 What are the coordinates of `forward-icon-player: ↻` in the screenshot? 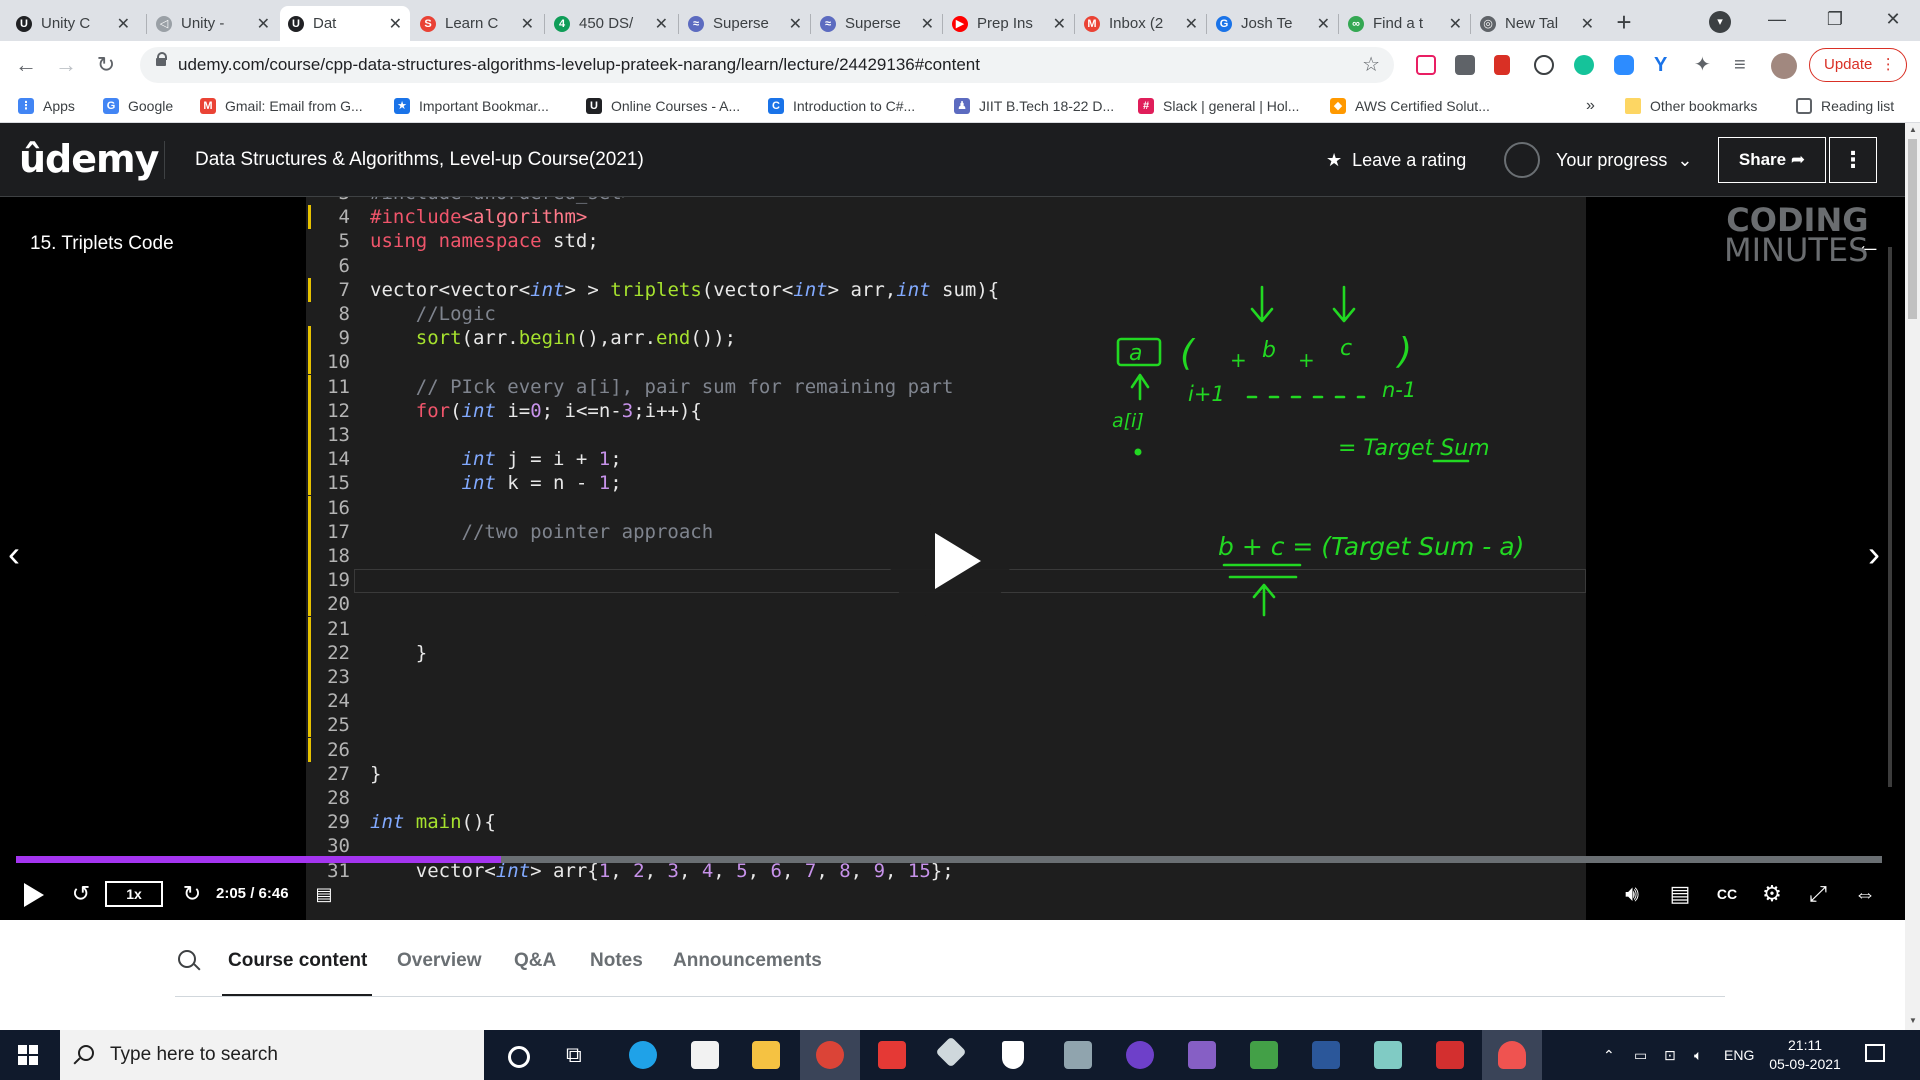 It's located at (192, 894).